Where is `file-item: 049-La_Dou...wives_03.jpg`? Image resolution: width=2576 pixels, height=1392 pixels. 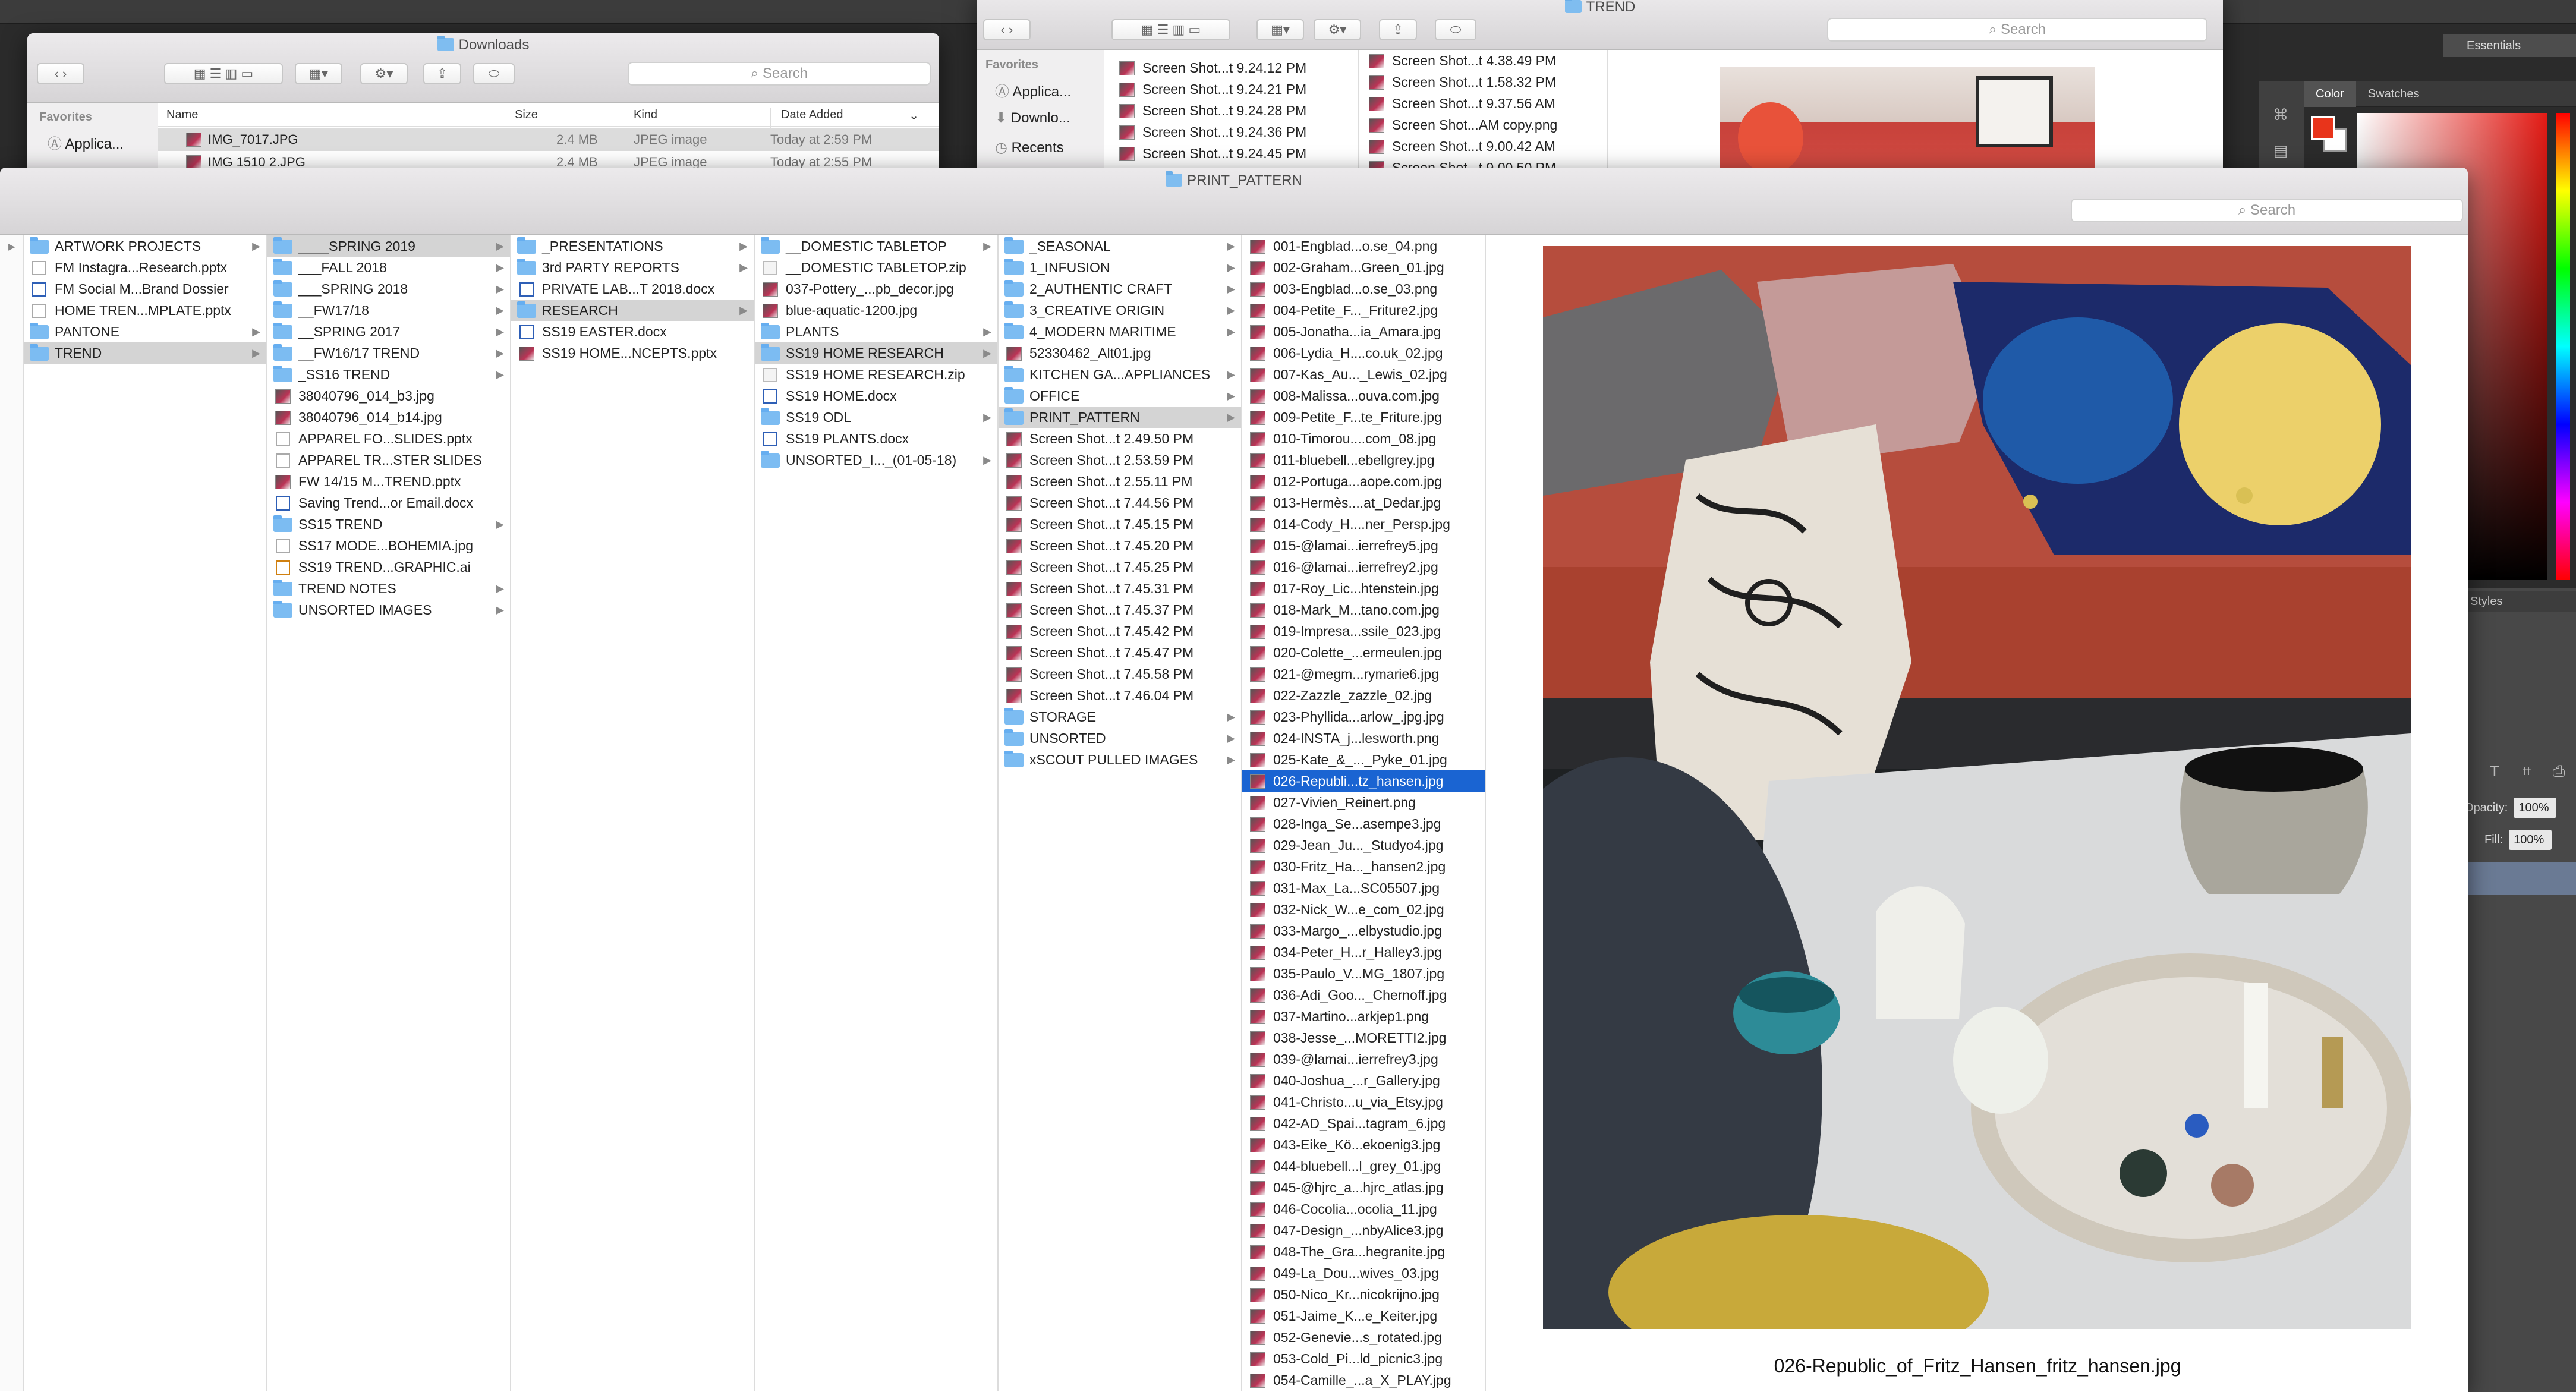
file-item: 049-La_Dou...wives_03.jpg is located at coordinates (1363, 1273).